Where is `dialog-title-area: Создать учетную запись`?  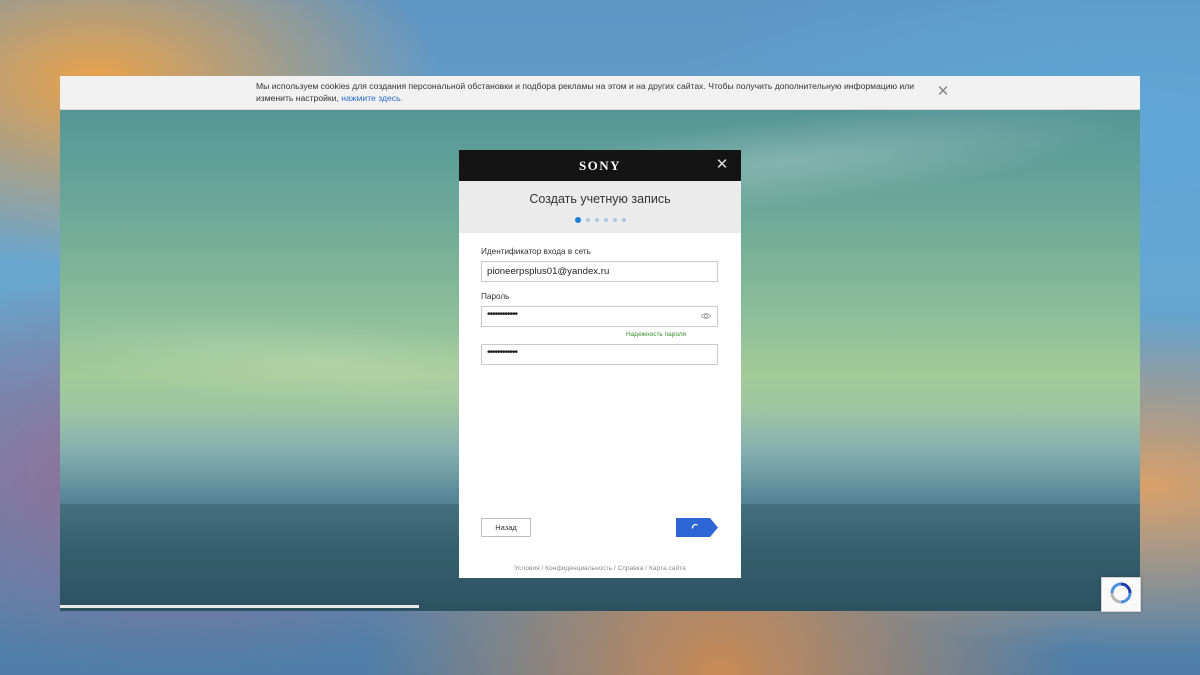
dialog-title-area: Создать учетную запись is located at coordinates (600, 207).